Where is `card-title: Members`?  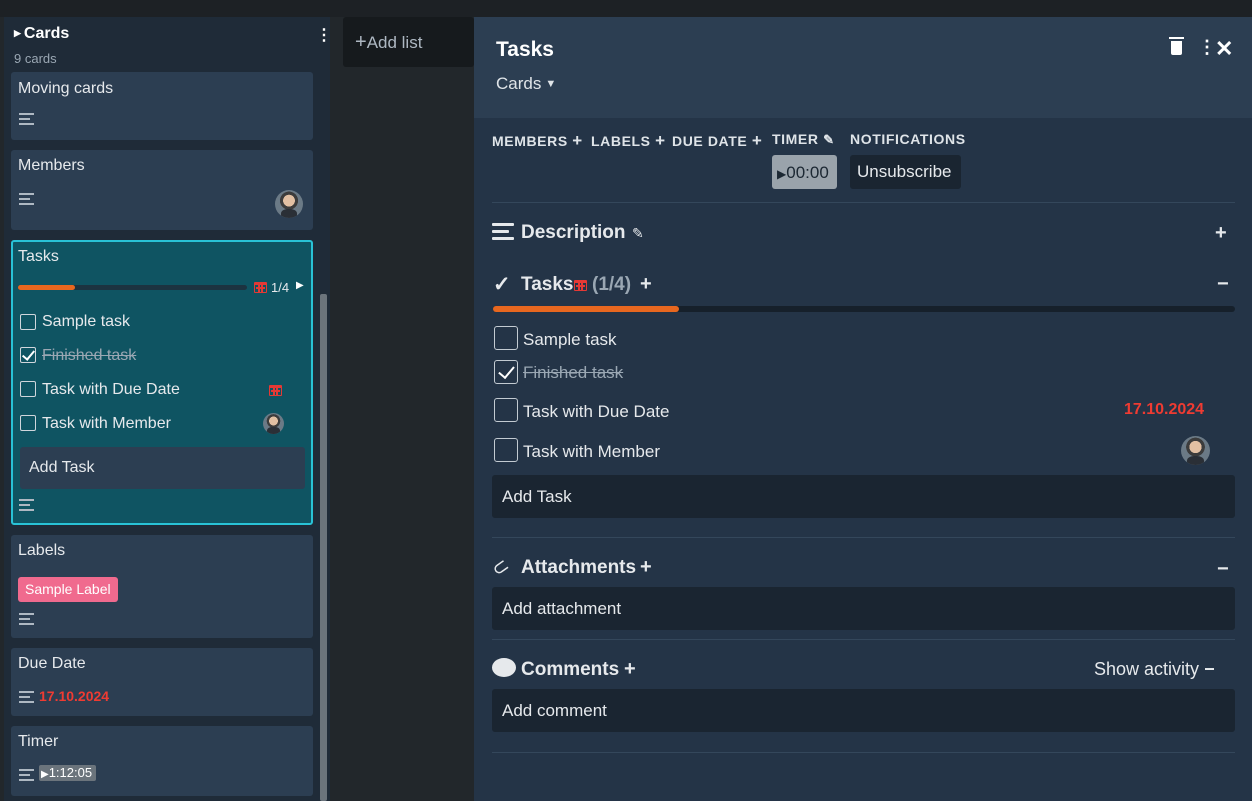
card-title: Members is located at coordinates (51, 165).